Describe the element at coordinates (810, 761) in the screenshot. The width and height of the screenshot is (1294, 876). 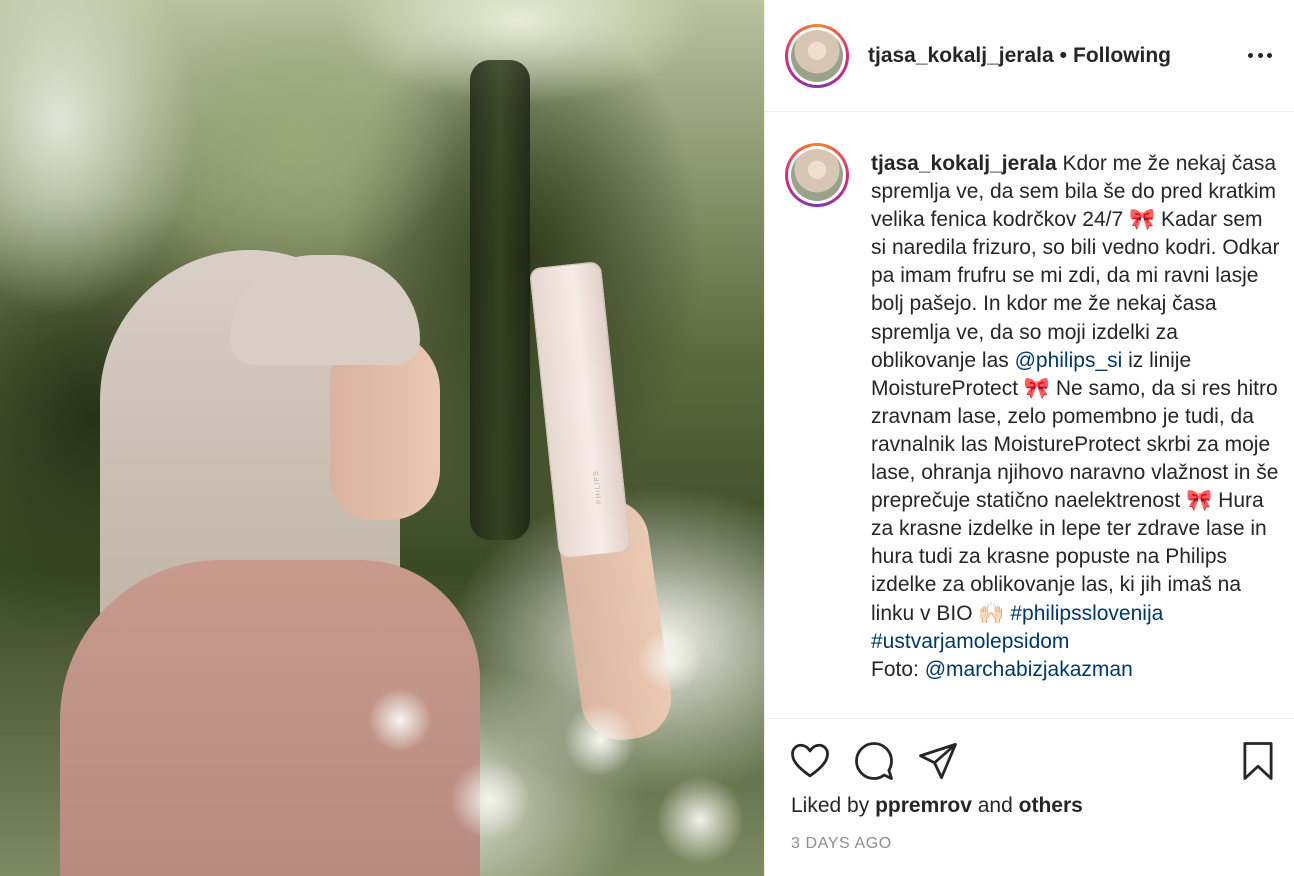
I see `heart-icon` at that location.